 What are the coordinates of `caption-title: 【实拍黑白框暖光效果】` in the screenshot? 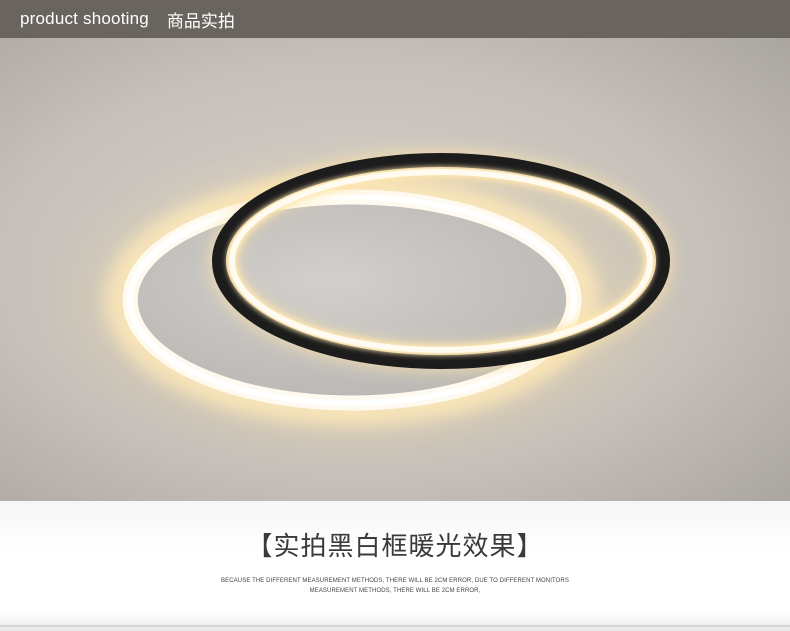 It's located at (395, 547).